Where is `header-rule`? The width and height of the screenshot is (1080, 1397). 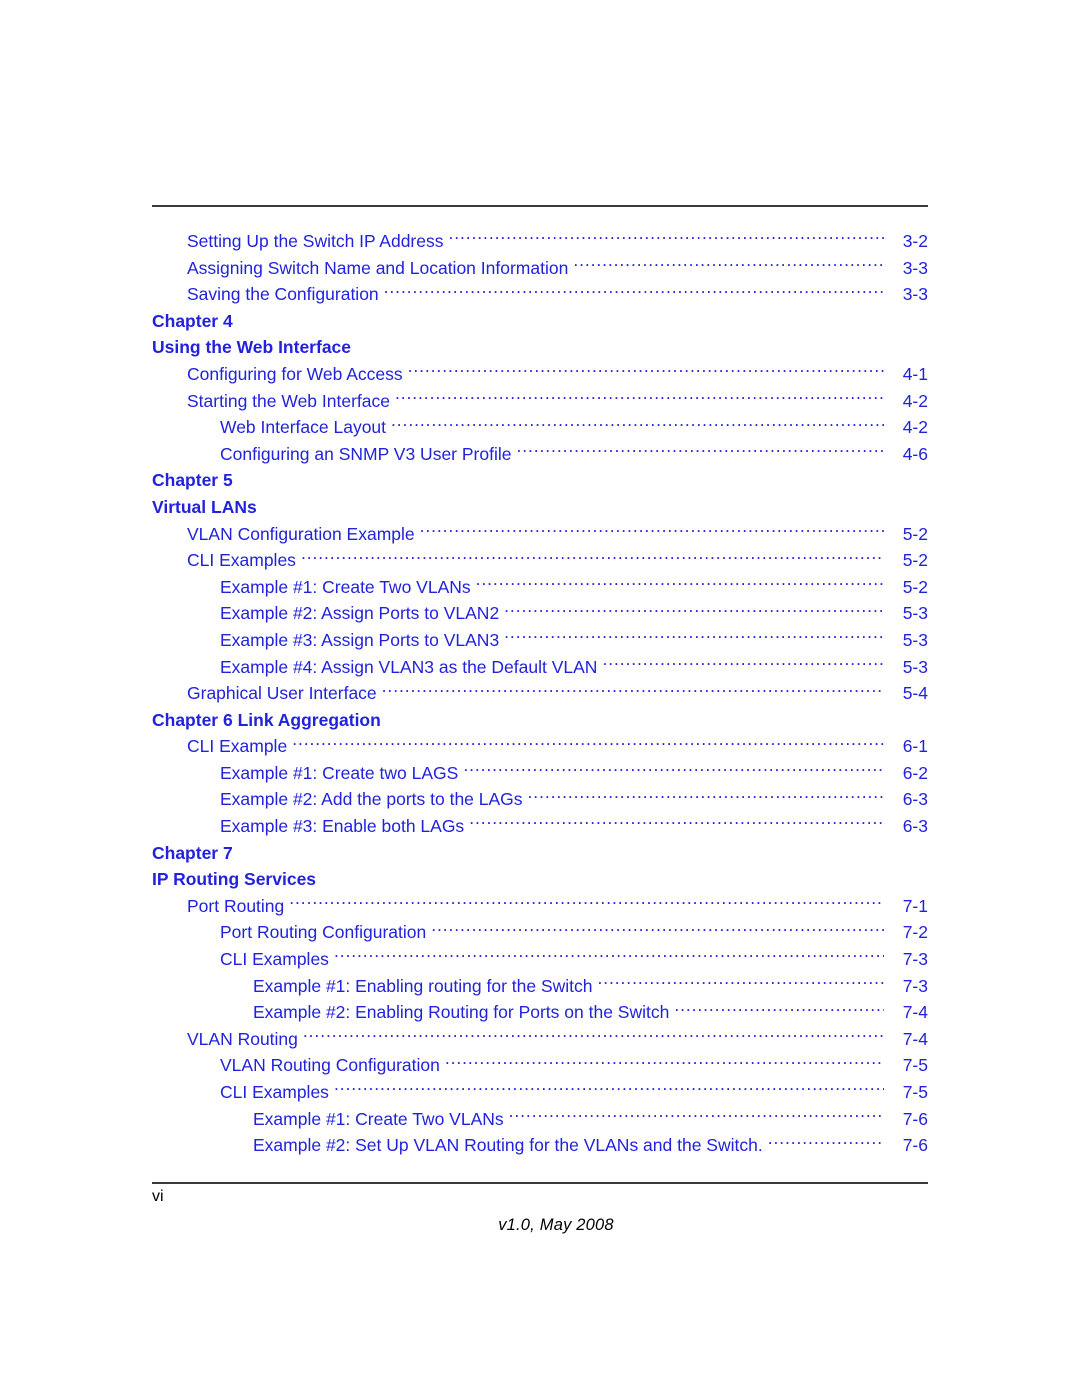 header-rule is located at coordinates (540, 206).